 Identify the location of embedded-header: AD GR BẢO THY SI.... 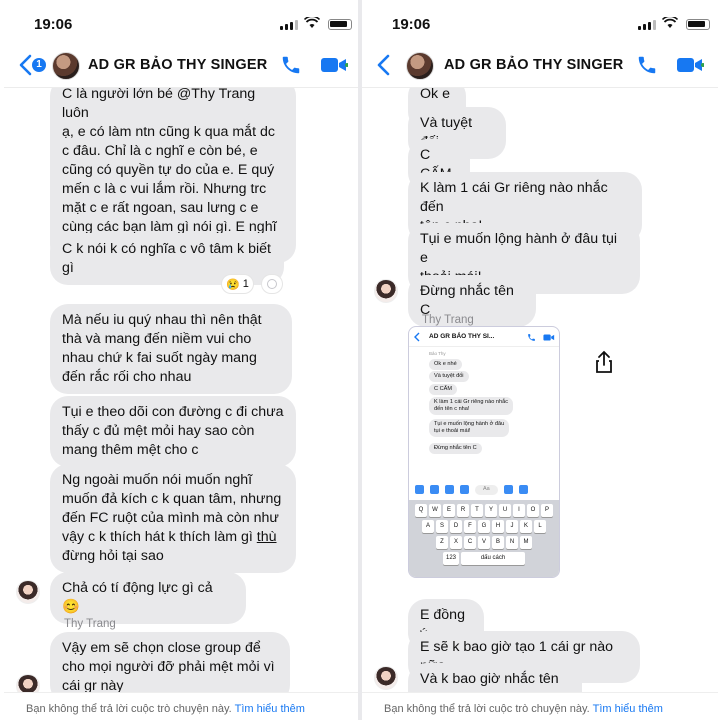
(484, 337).